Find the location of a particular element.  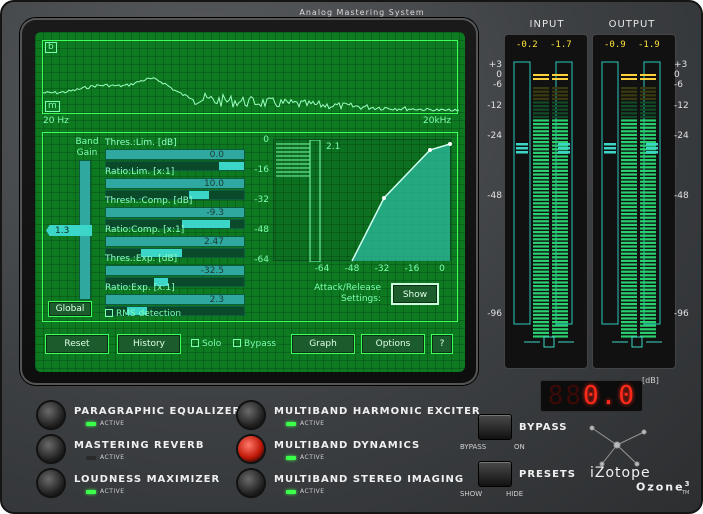

rms-detection-checkbox: RMS detection is located at coordinates (143, 314).